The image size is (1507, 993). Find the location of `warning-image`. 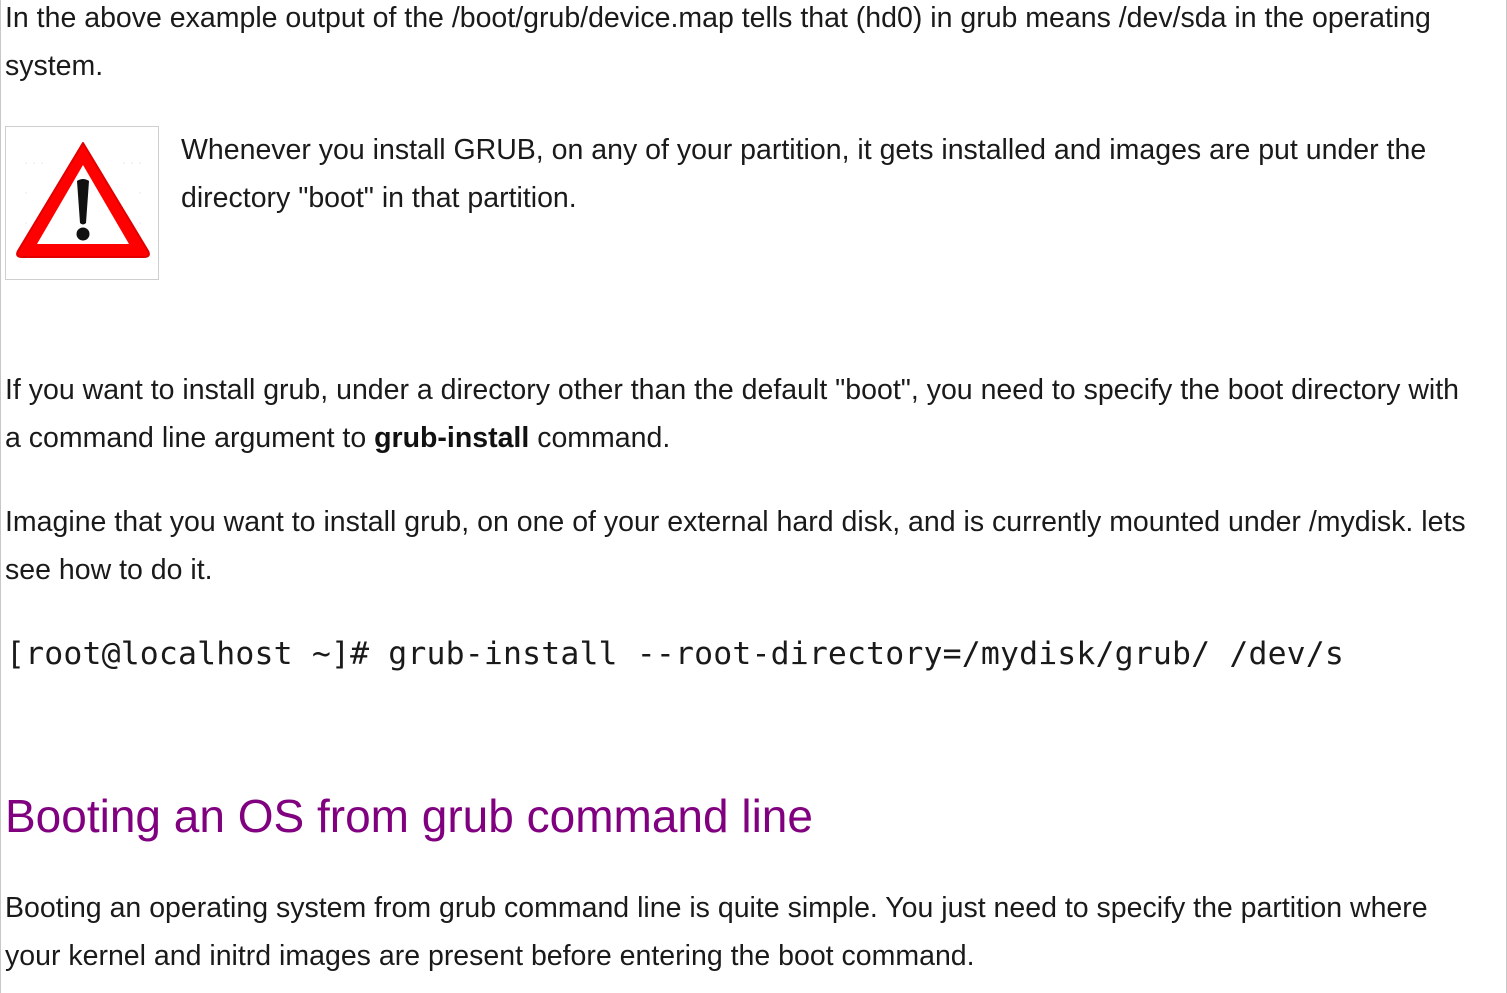

warning-image is located at coordinates (82, 203).